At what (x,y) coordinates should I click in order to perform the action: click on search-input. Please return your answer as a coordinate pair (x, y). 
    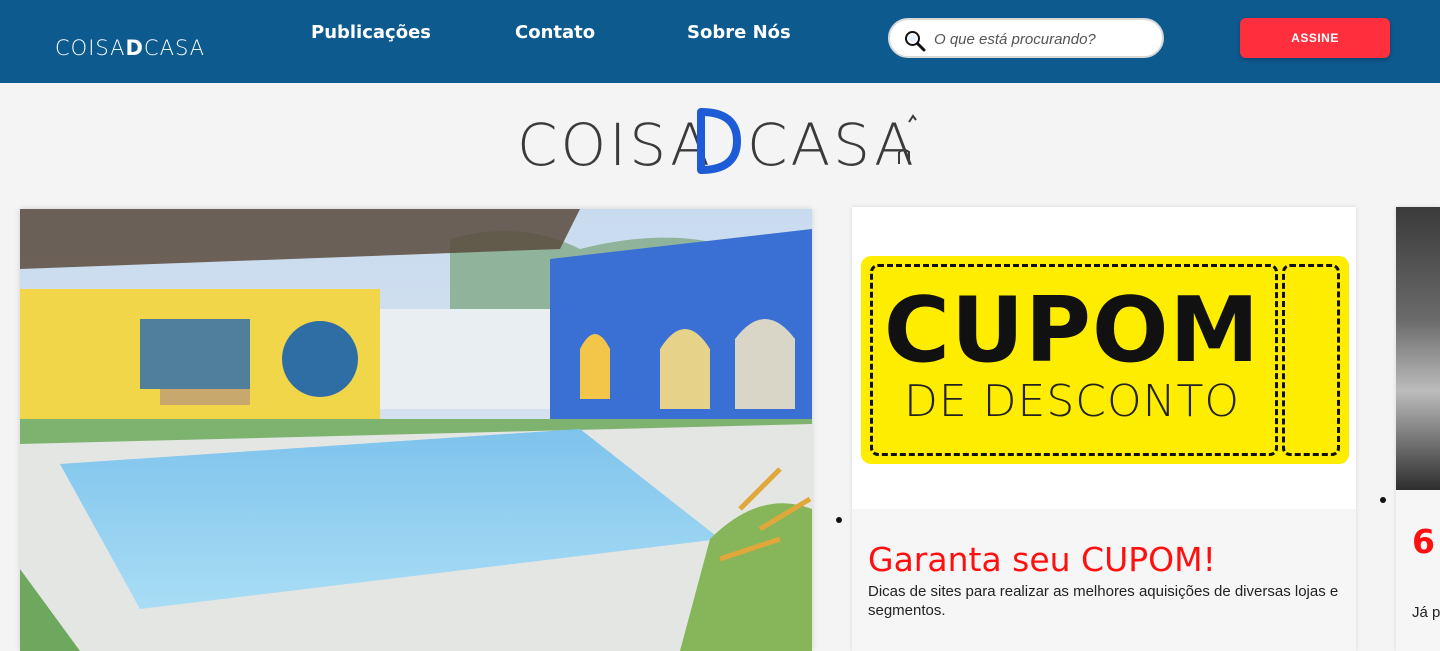
    Looking at the image, I should click on (1044, 39).